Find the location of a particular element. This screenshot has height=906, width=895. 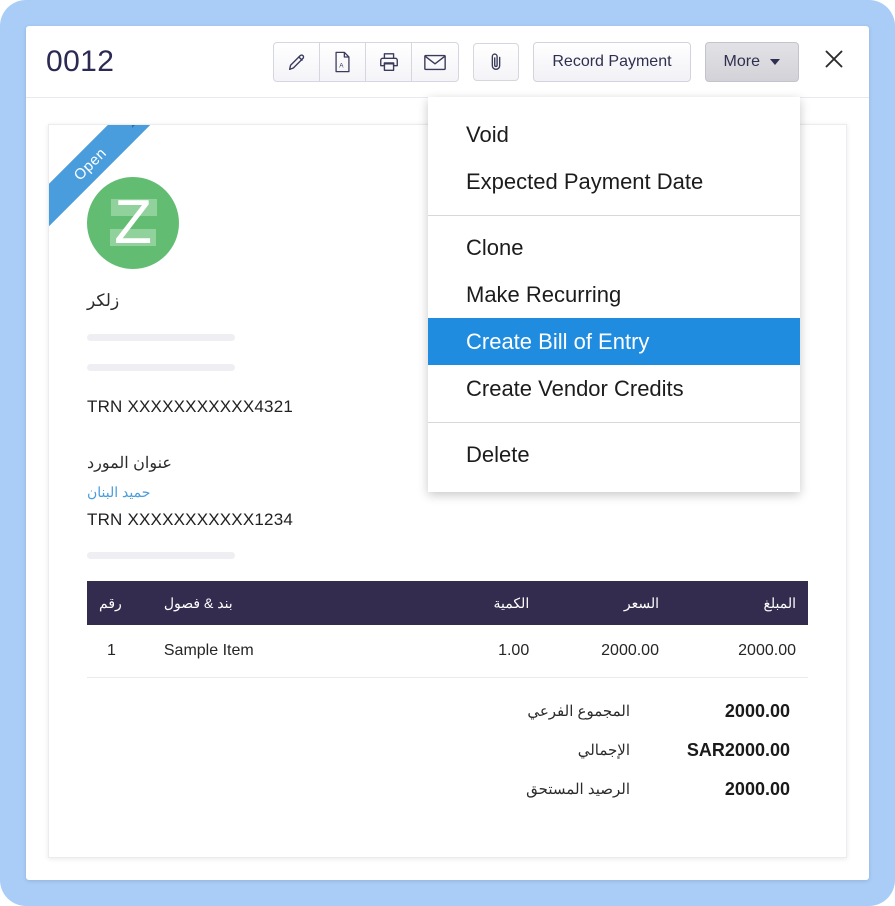

menu-item-expected-payment-date: Expected Payment Date is located at coordinates (614, 181).